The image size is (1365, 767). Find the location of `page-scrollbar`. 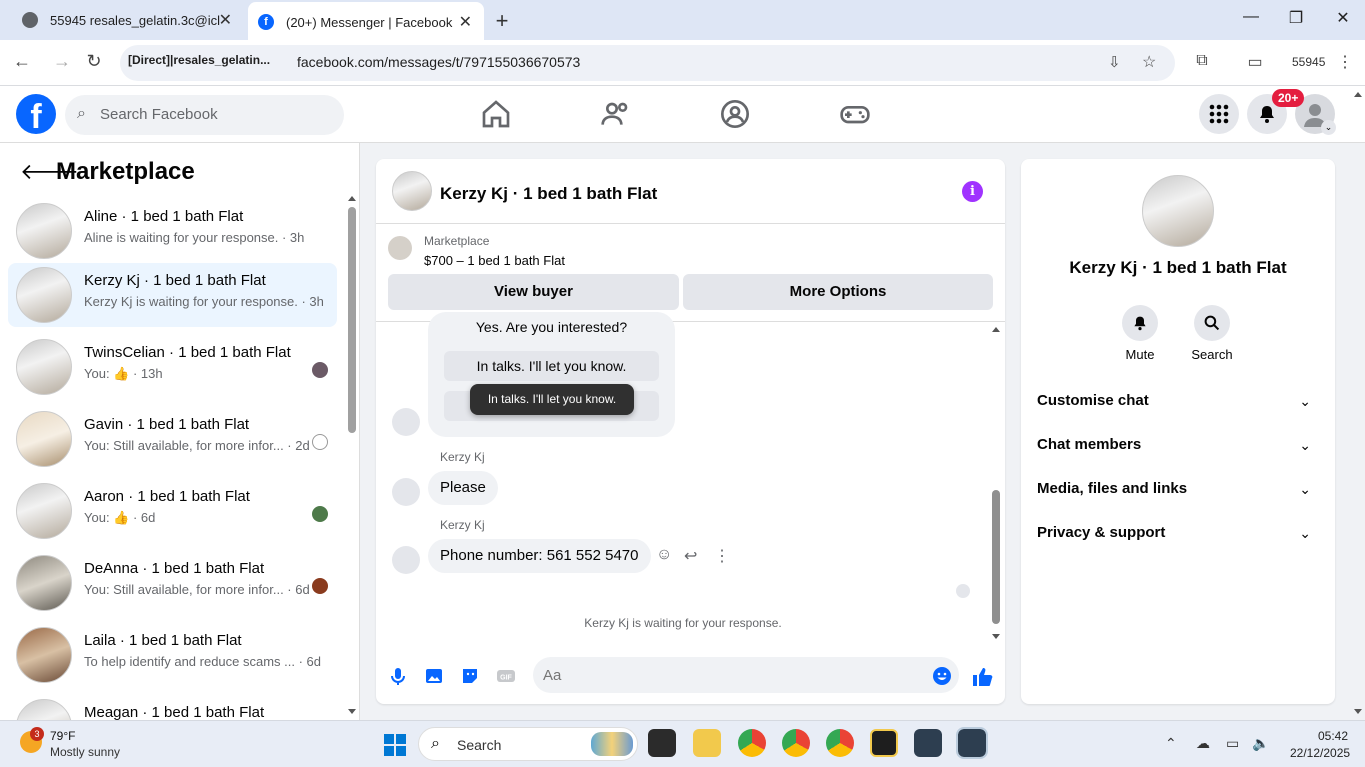

page-scrollbar is located at coordinates (1358, 404).